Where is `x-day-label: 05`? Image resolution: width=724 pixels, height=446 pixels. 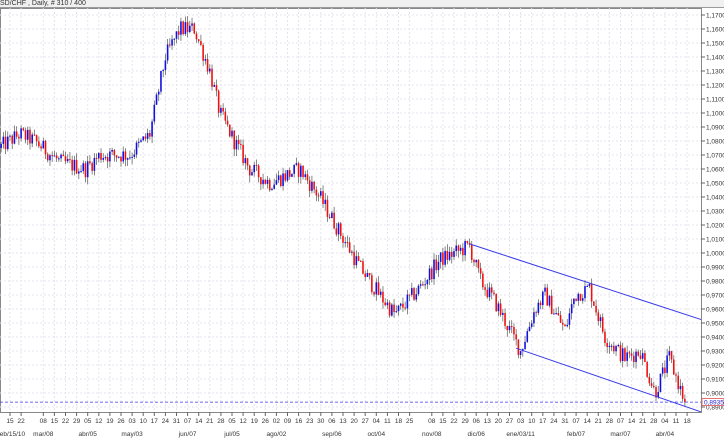 x-day-label: 05 is located at coordinates (232, 421).